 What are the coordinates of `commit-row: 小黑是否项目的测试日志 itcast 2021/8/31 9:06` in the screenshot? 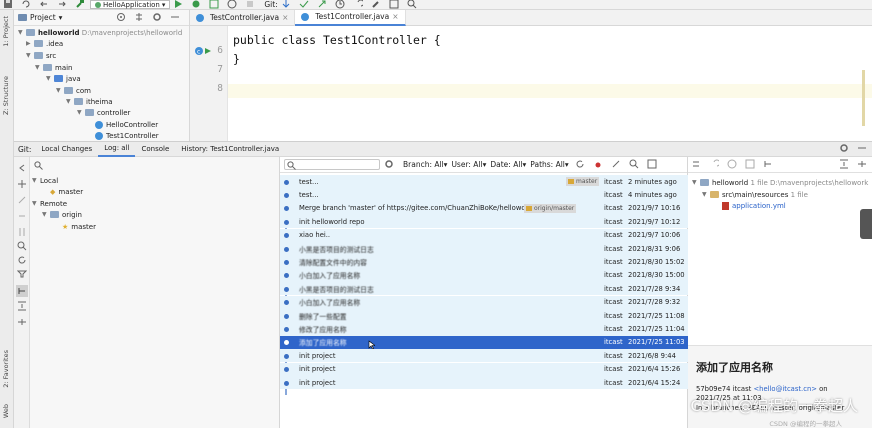 It's located at (484, 249).